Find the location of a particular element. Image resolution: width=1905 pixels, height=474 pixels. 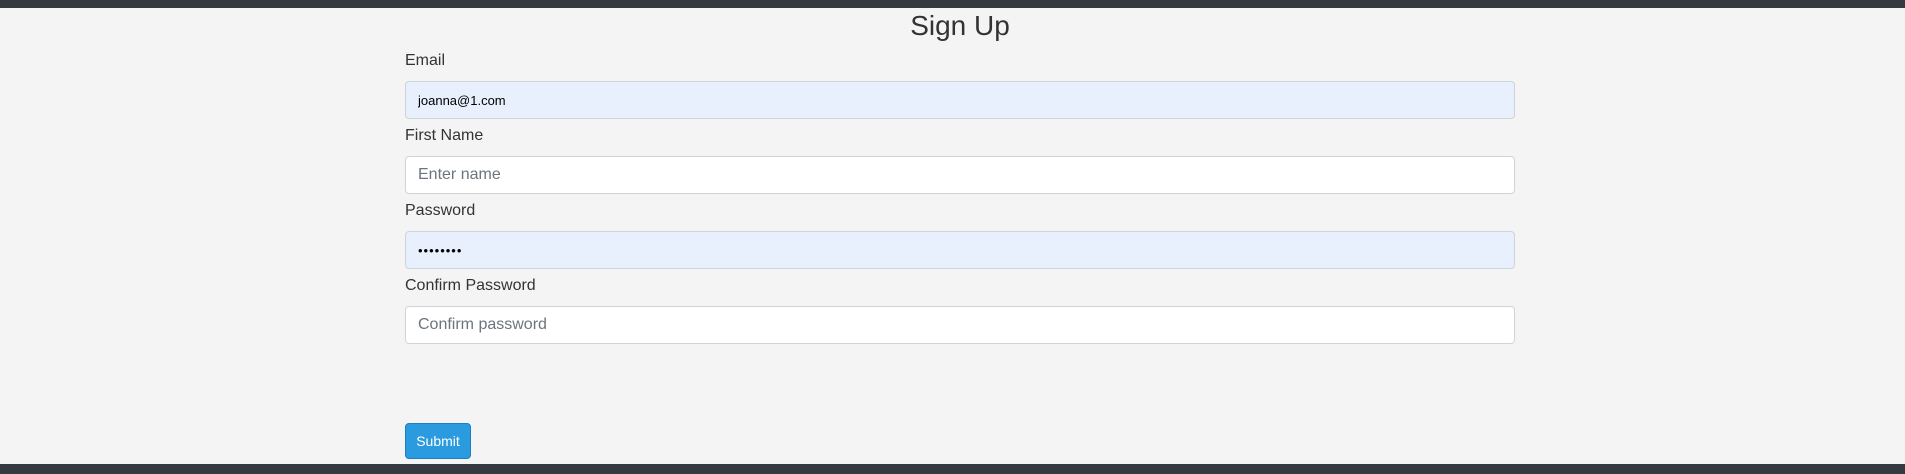

email-label: Email is located at coordinates (425, 60).